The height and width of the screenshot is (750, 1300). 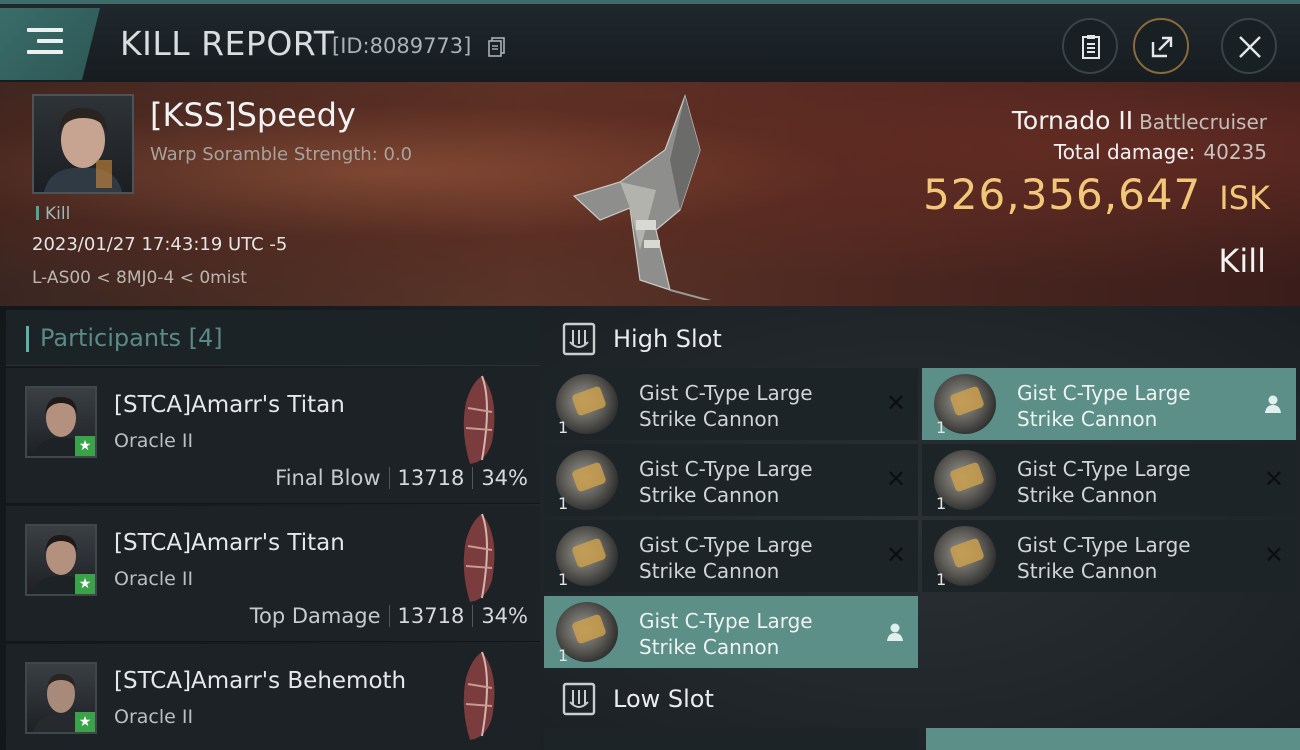 What do you see at coordinates (389, 616) in the screenshot?
I see `participant-stats: Top Damage 13718 34%` at bounding box center [389, 616].